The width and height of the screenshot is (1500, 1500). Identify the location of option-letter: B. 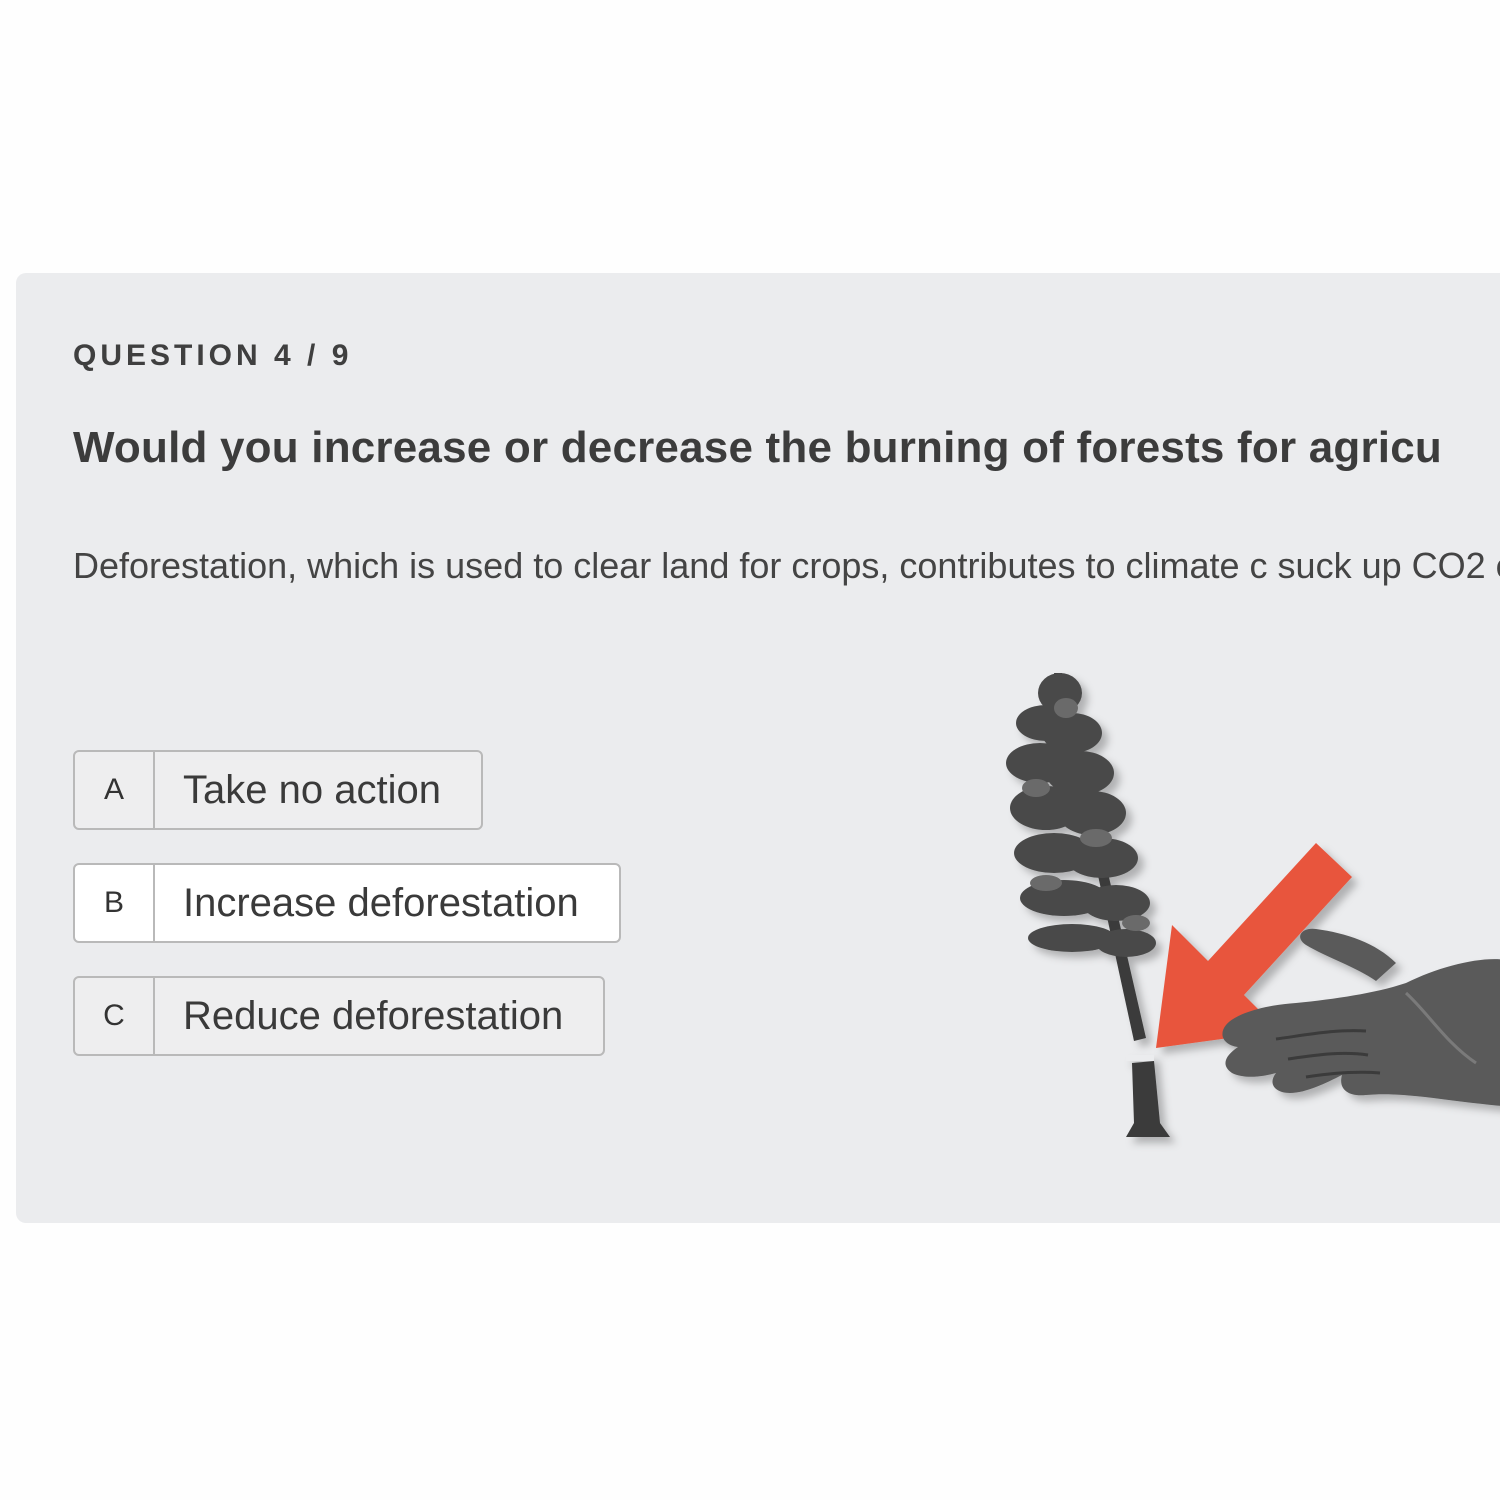
(115, 903).